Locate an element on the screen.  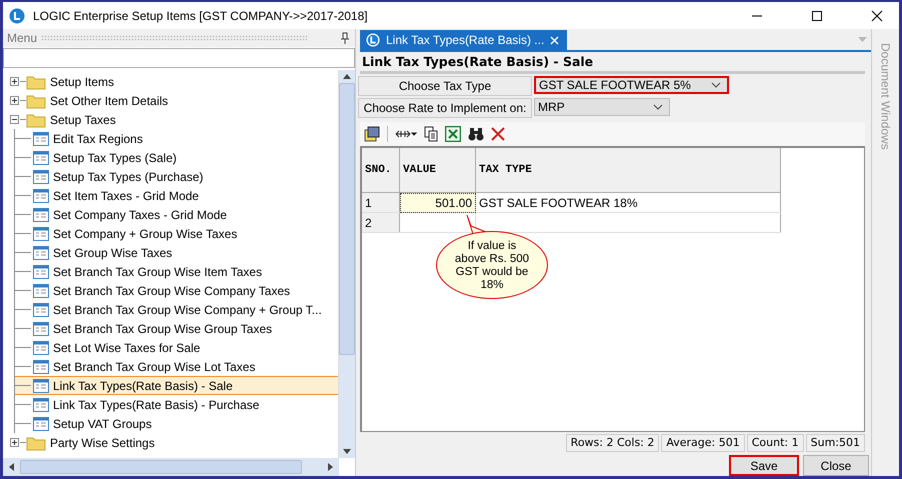
column-width-icon is located at coordinates (406, 134).